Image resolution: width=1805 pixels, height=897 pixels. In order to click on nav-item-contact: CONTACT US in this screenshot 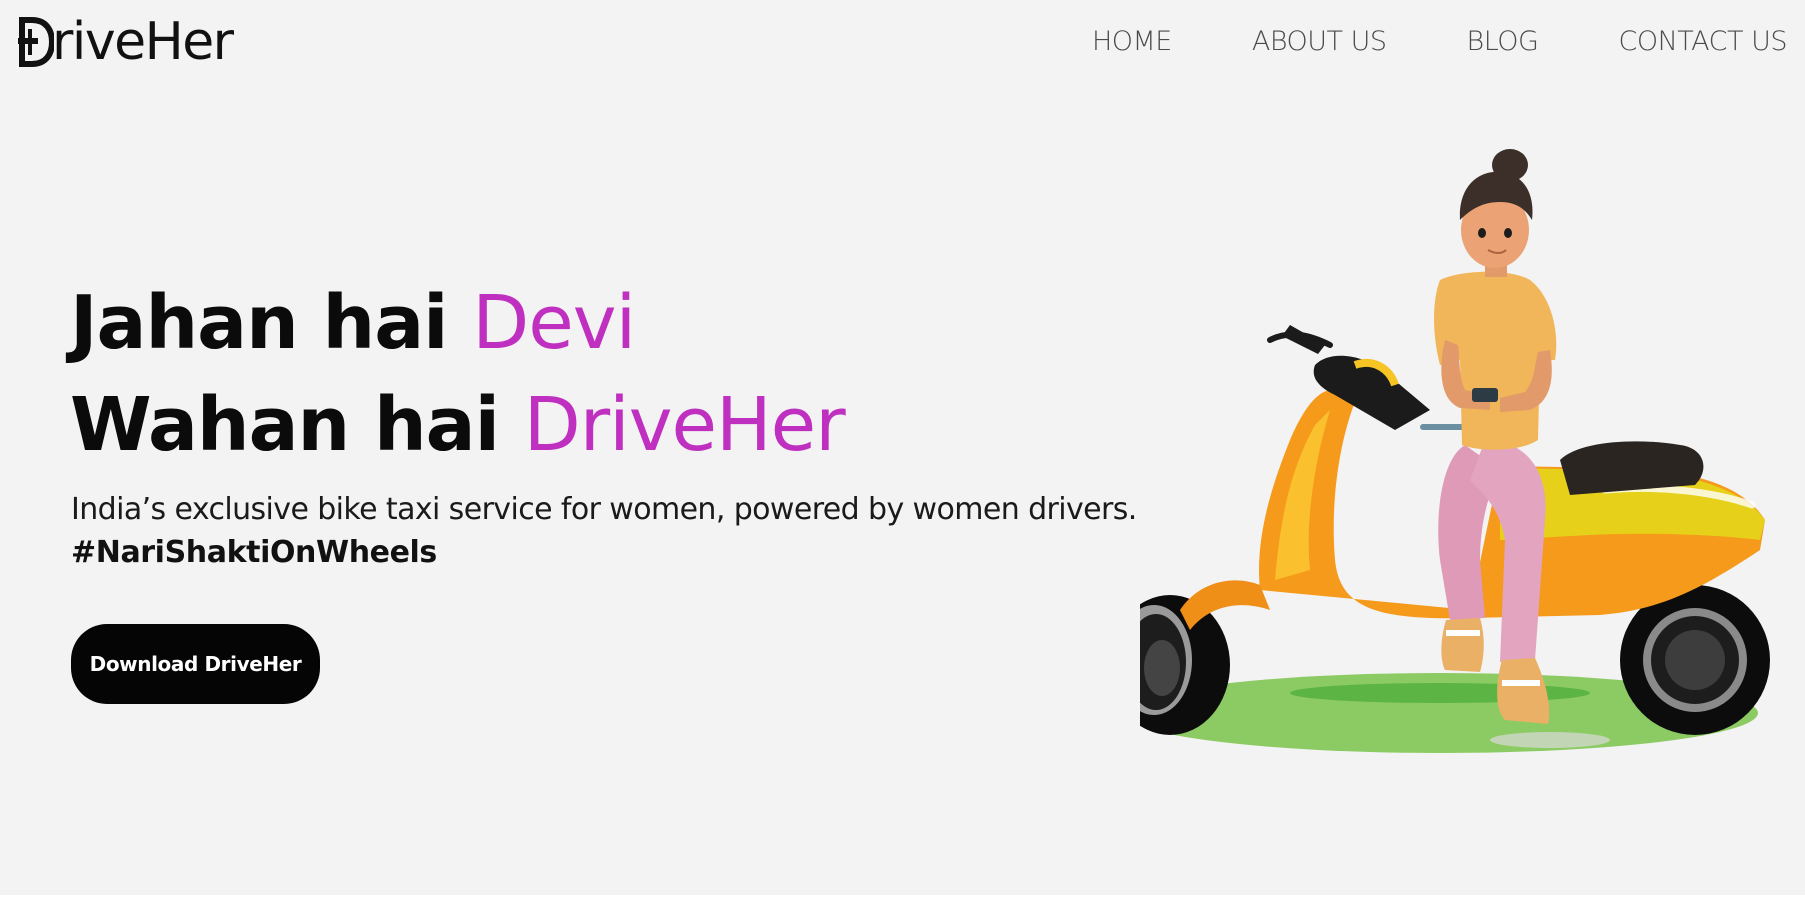, I will do `click(1702, 41)`.